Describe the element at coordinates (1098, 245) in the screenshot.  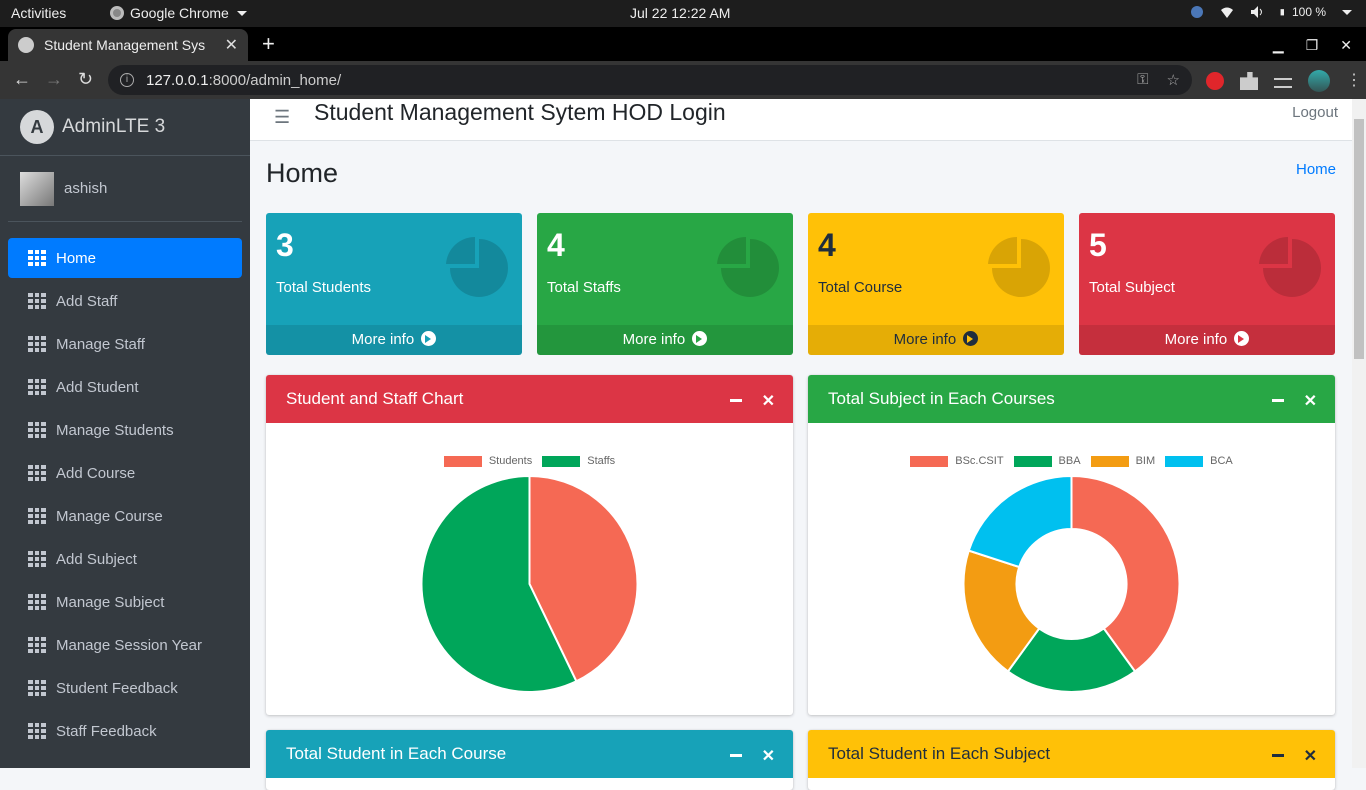
I see `stat-value: 5` at that location.